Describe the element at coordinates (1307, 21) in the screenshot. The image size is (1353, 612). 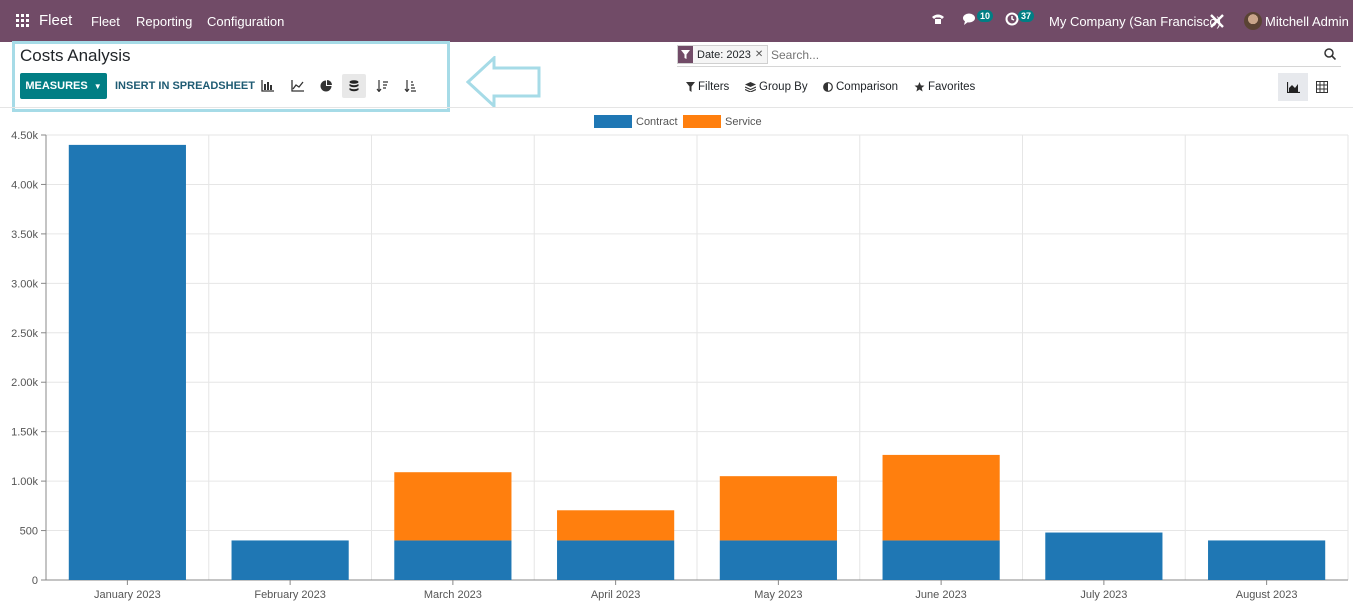
I see `user-menu: Mitchell Admin` at that location.